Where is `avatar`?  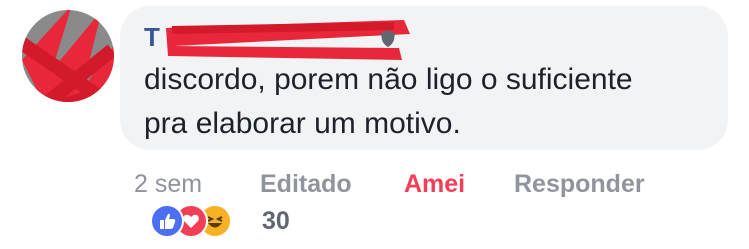 avatar is located at coordinates (68, 56).